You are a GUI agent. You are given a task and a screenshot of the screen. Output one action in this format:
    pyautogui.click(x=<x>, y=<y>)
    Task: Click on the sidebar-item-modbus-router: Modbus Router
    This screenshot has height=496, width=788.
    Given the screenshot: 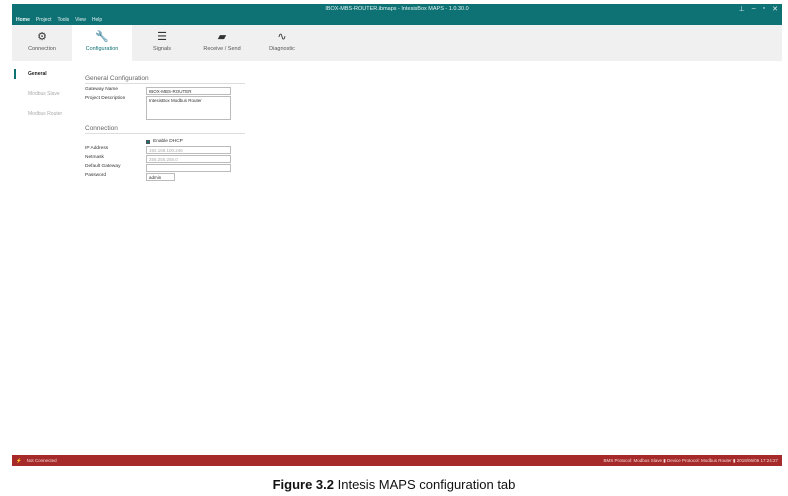 What is the action you would take?
    pyautogui.click(x=42, y=116)
    